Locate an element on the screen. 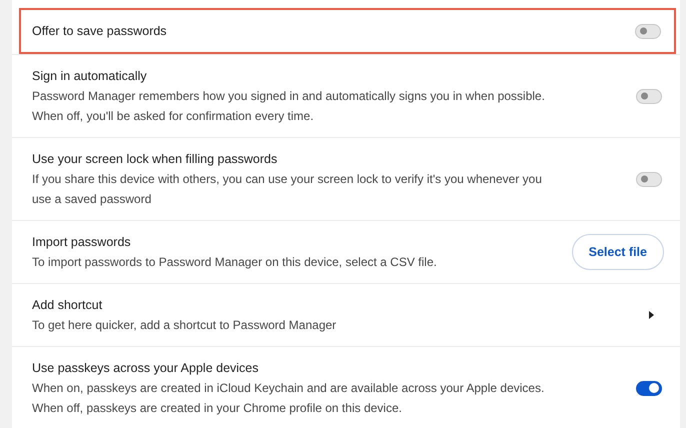  select-file-button: Select file is located at coordinates (618, 252).